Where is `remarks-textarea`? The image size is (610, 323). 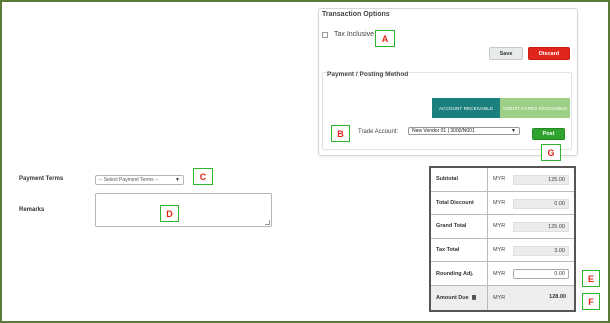 remarks-textarea is located at coordinates (183, 210).